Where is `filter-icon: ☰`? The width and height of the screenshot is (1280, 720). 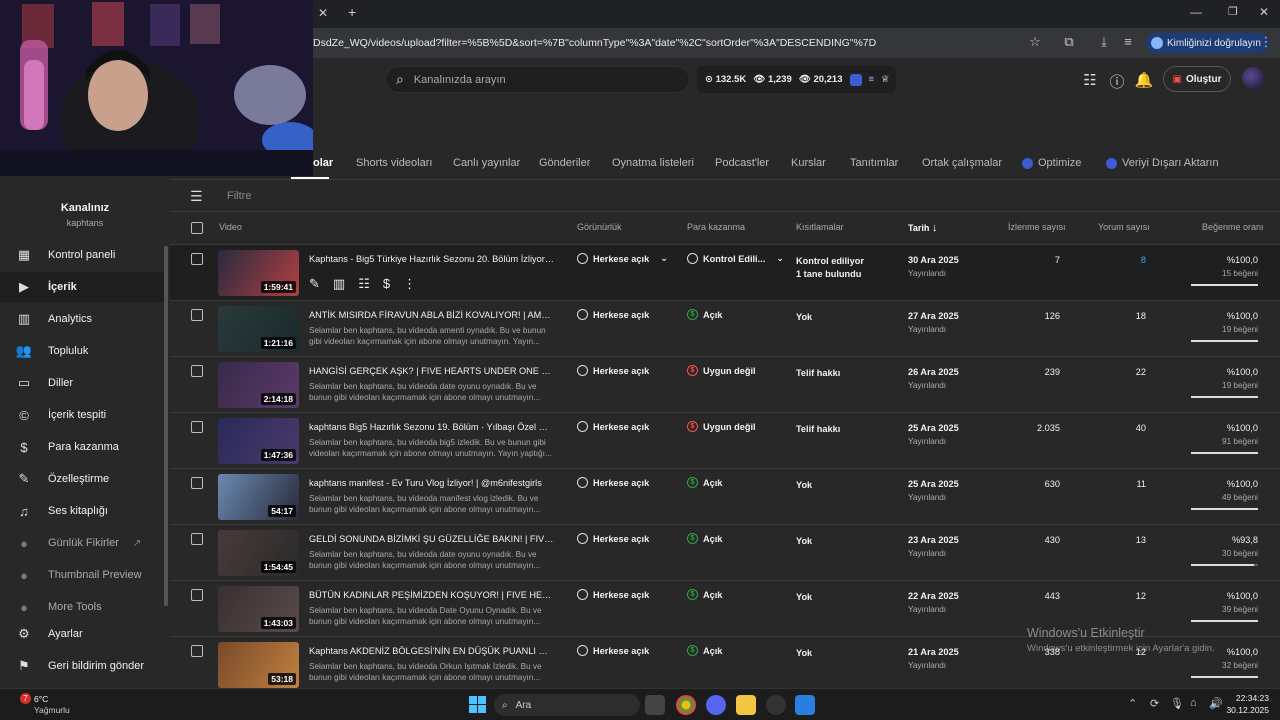 filter-icon: ☰ is located at coordinates (196, 196).